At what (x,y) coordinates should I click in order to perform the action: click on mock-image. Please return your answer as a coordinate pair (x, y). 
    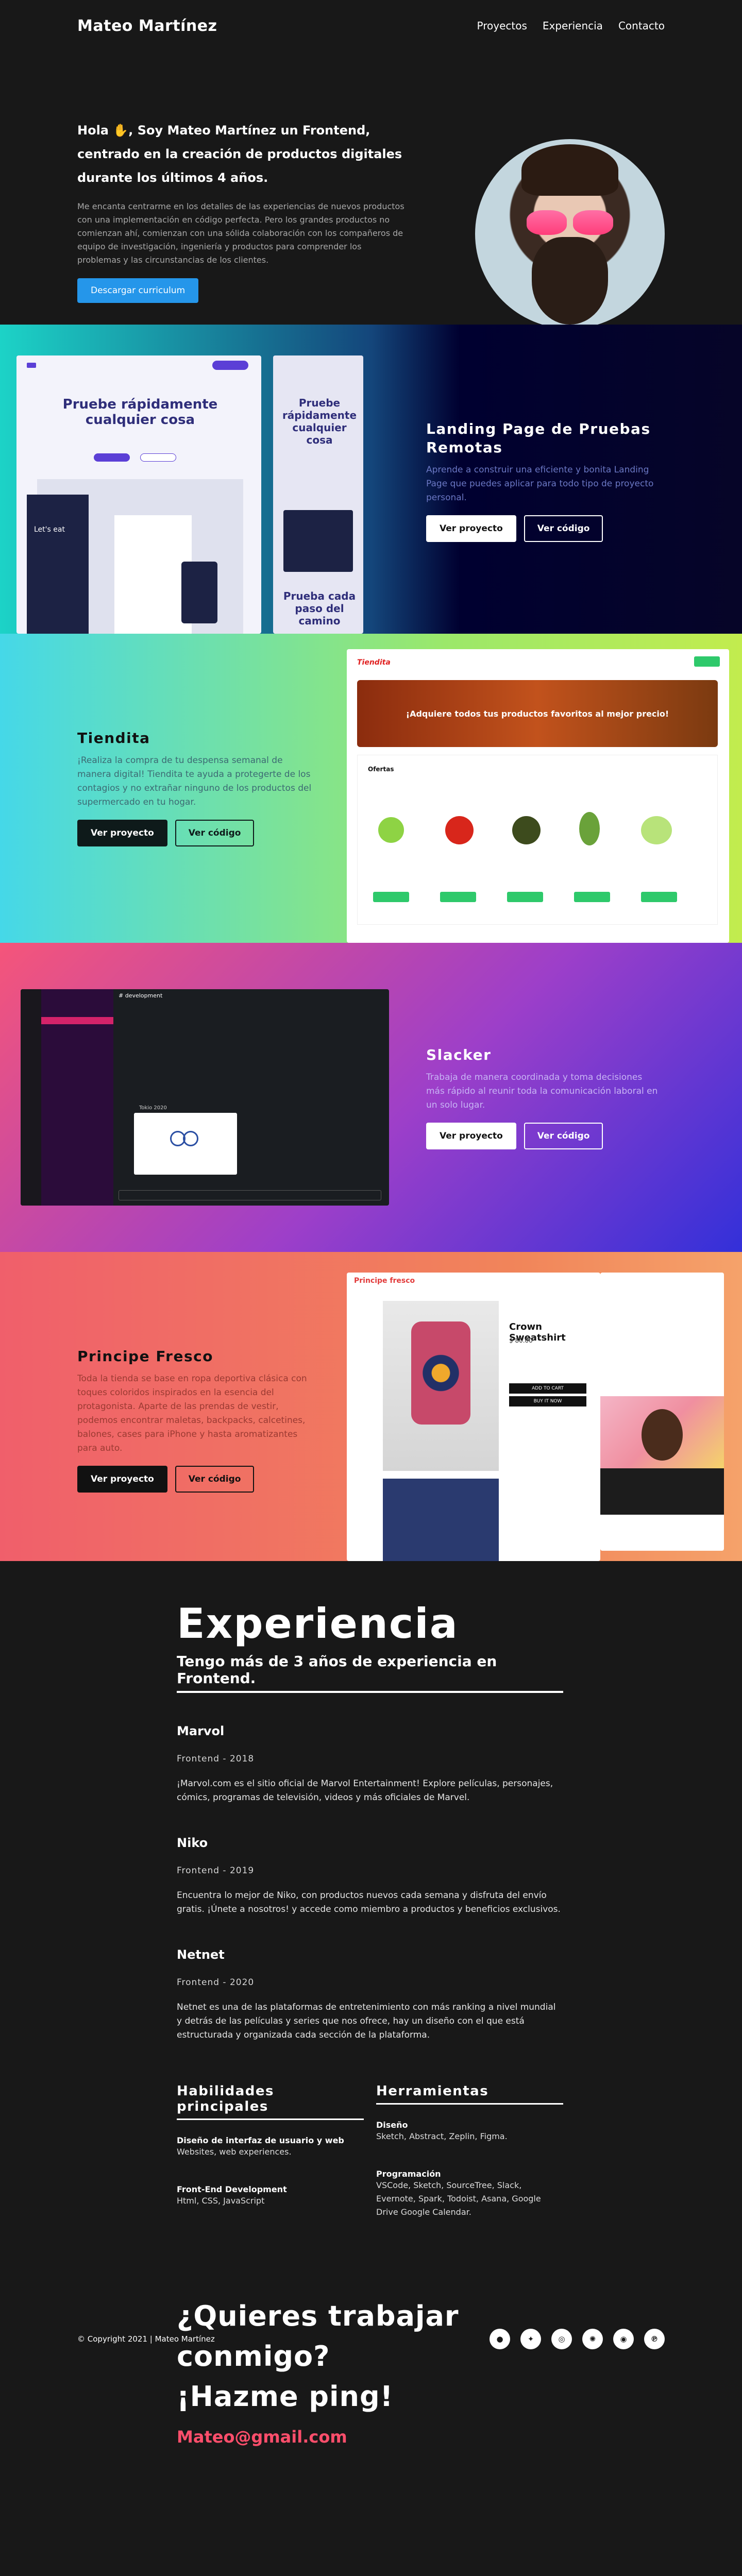
    Looking at the image, I should click on (185, 1144).